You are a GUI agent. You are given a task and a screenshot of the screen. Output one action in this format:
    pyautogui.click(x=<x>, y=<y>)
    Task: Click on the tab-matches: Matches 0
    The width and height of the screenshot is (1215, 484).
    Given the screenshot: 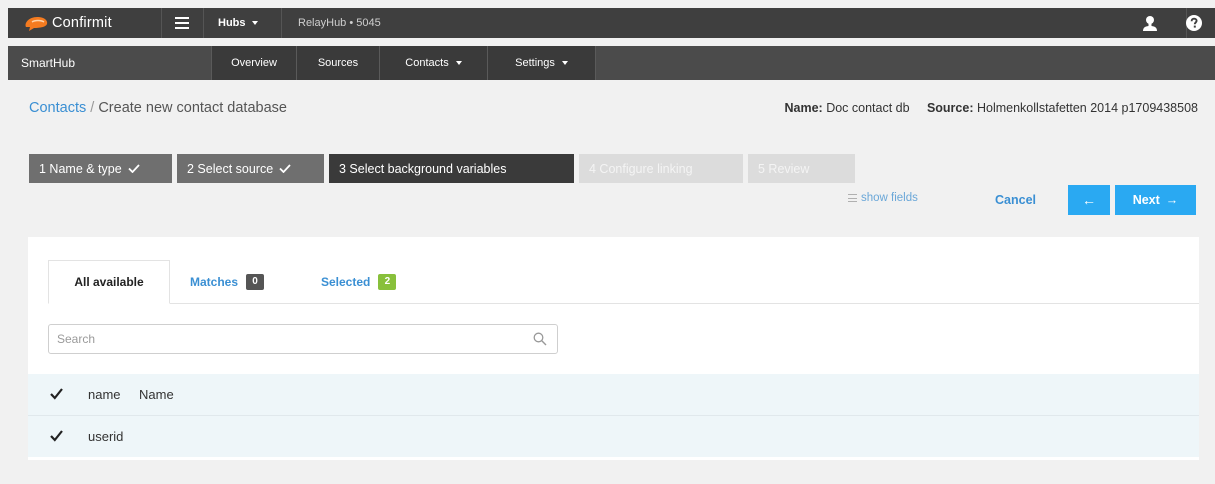 What is the action you would take?
    pyautogui.click(x=227, y=282)
    